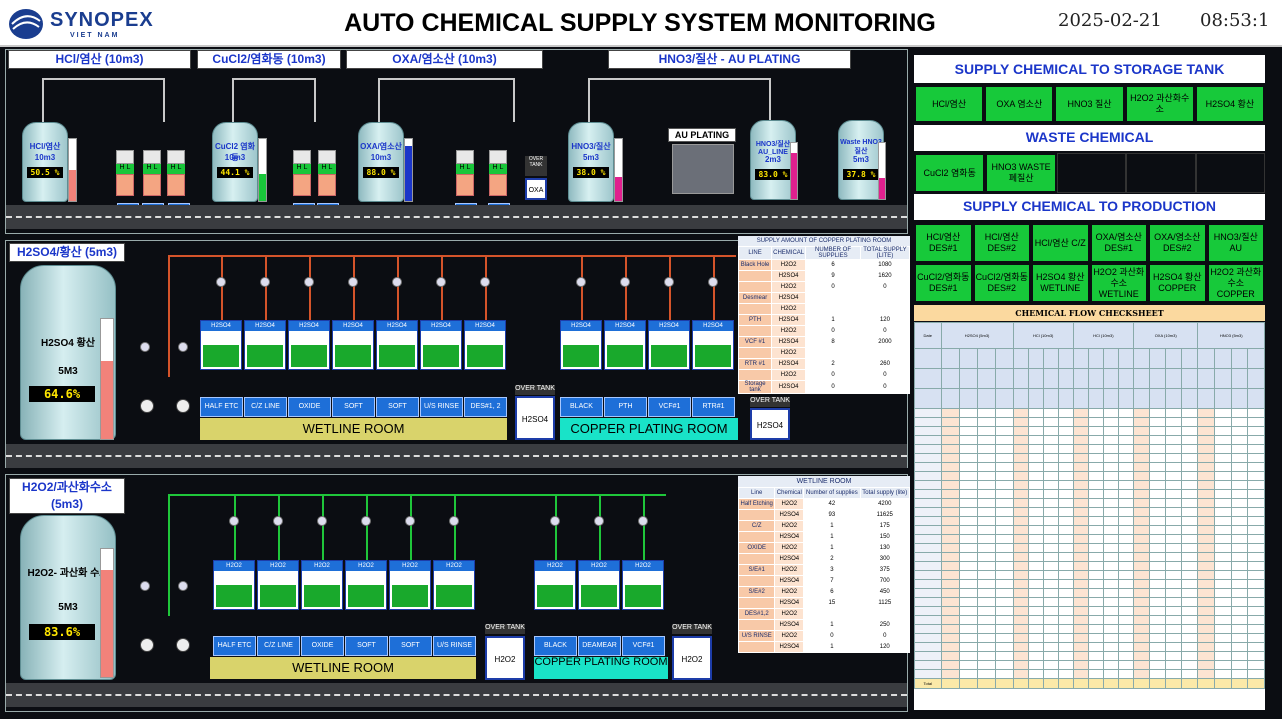 The height and width of the screenshot is (719, 1282). I want to click on h2so4-wet-button-0: HALF ETC, so click(221, 407).